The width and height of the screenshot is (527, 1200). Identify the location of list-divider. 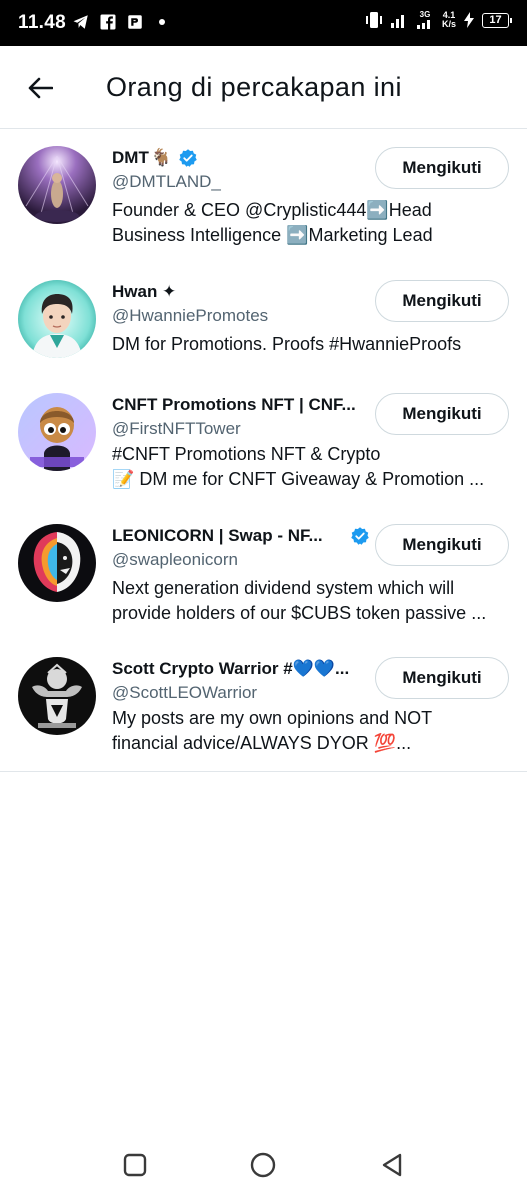
(263, 771).